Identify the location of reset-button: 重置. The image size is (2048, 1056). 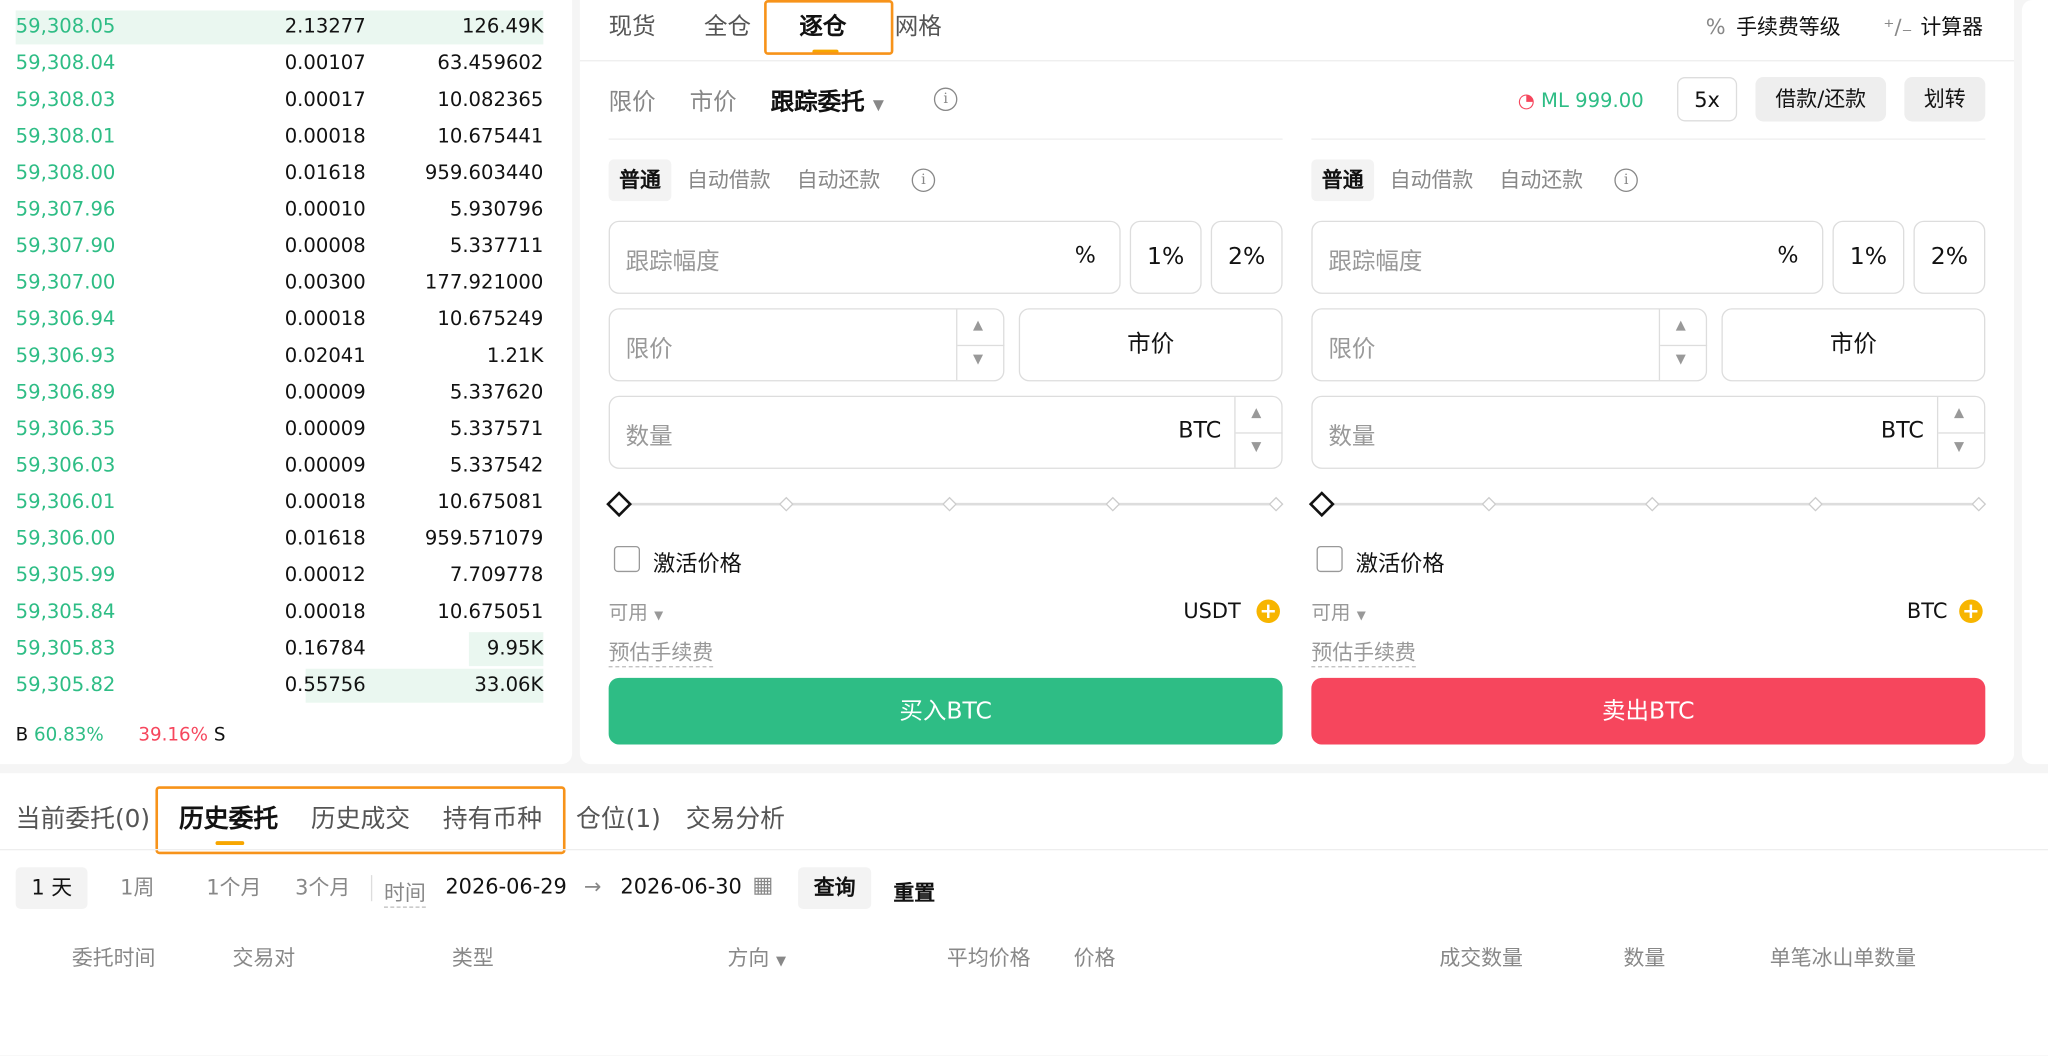
(914, 890).